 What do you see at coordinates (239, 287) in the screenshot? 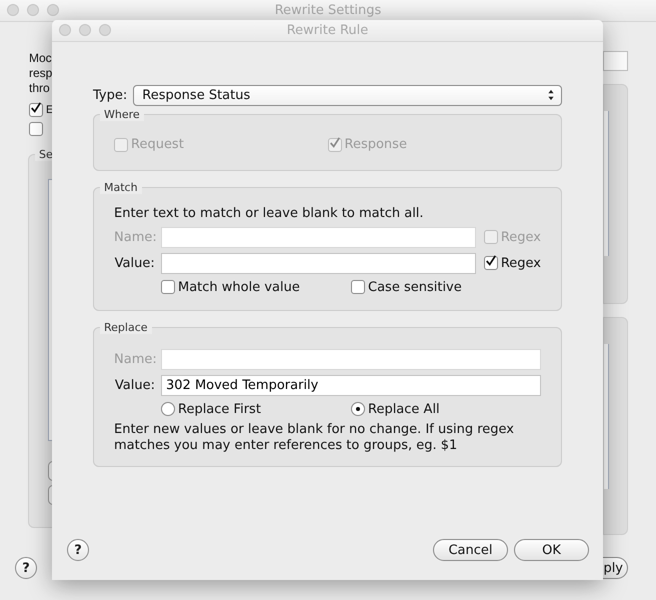
I see `checkbox-label: Match whole value` at bounding box center [239, 287].